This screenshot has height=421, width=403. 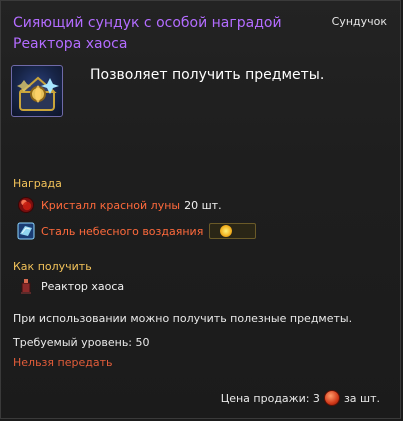 What do you see at coordinates (331, 398) in the screenshot?
I see `copper-coin-icon` at bounding box center [331, 398].